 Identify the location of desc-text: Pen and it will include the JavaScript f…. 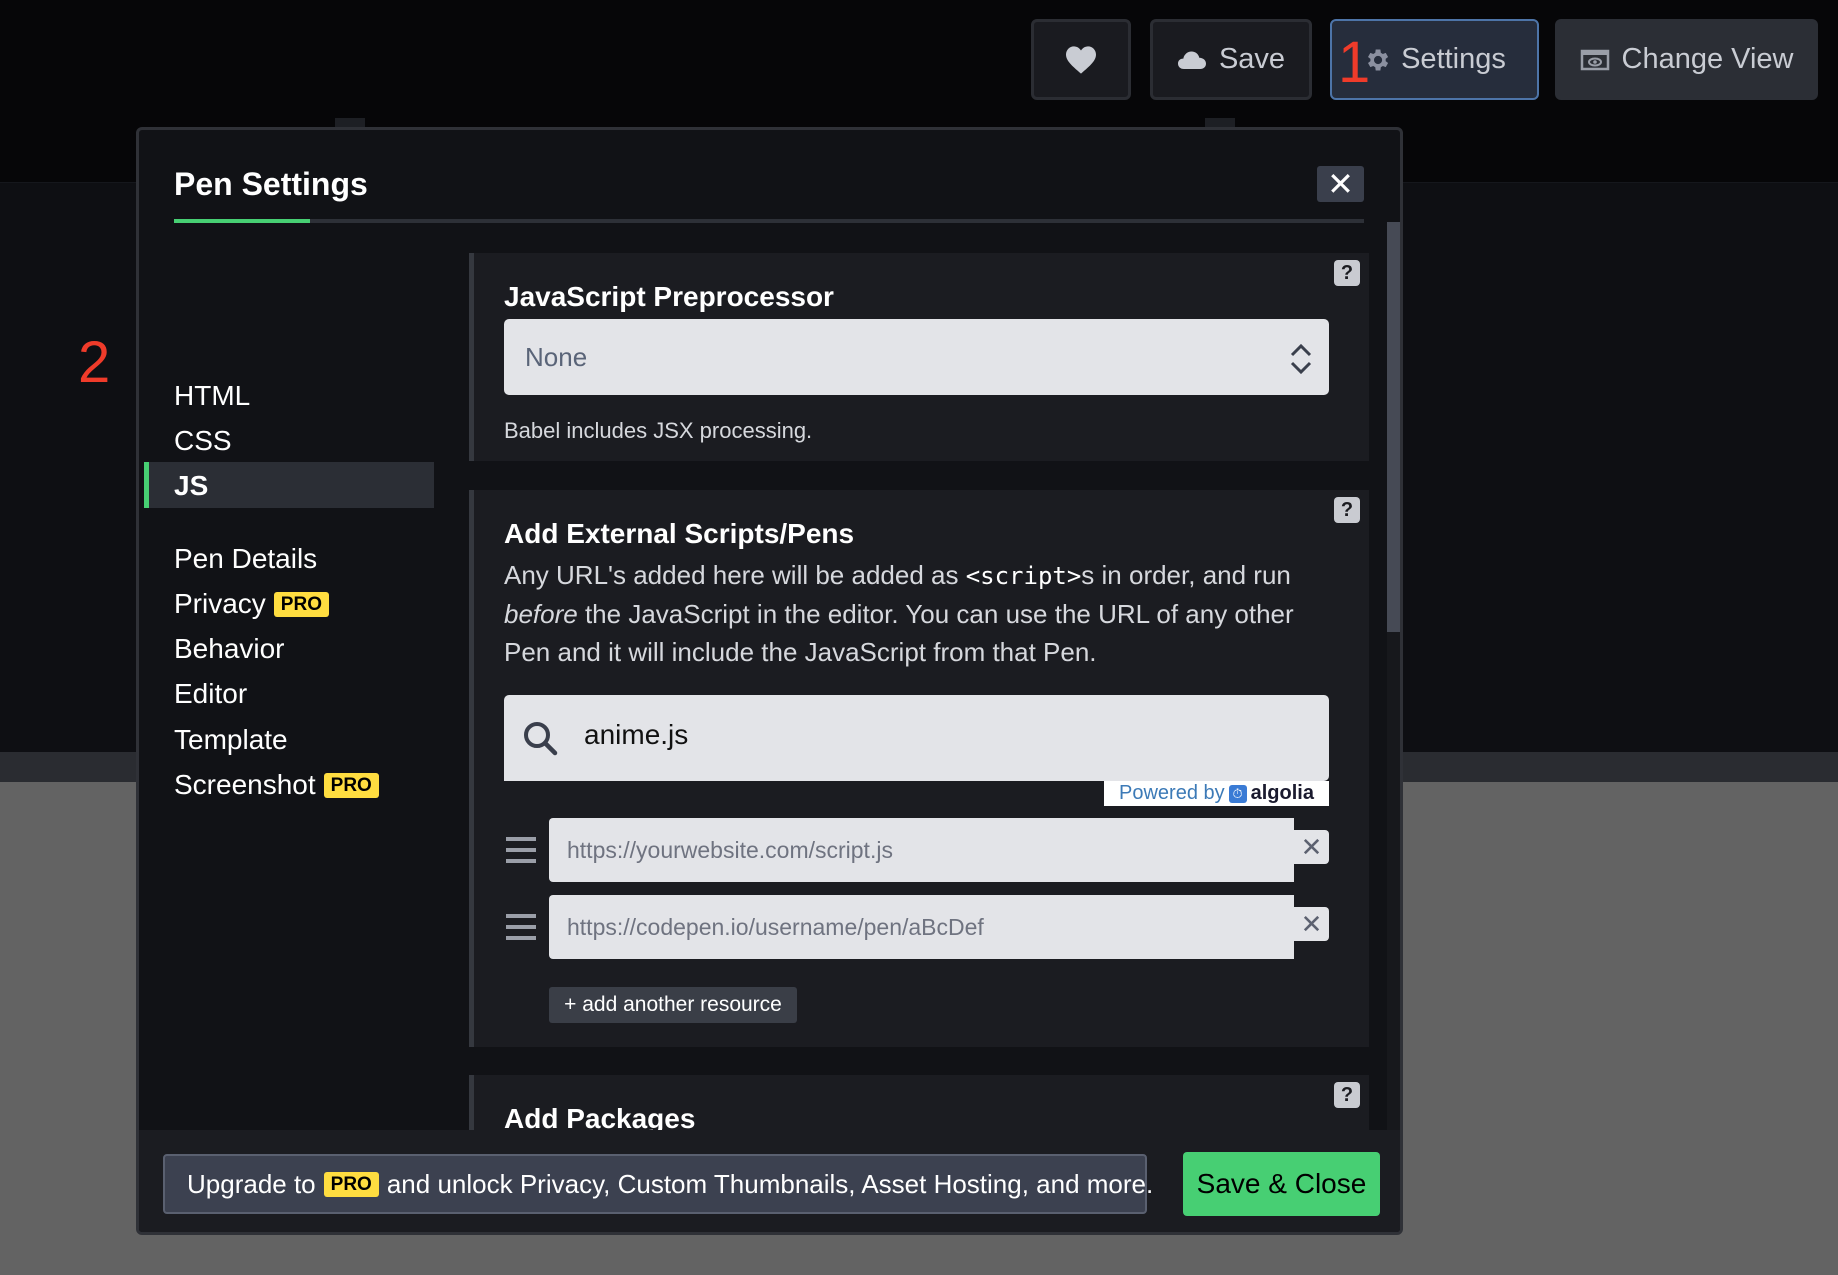
(800, 652).